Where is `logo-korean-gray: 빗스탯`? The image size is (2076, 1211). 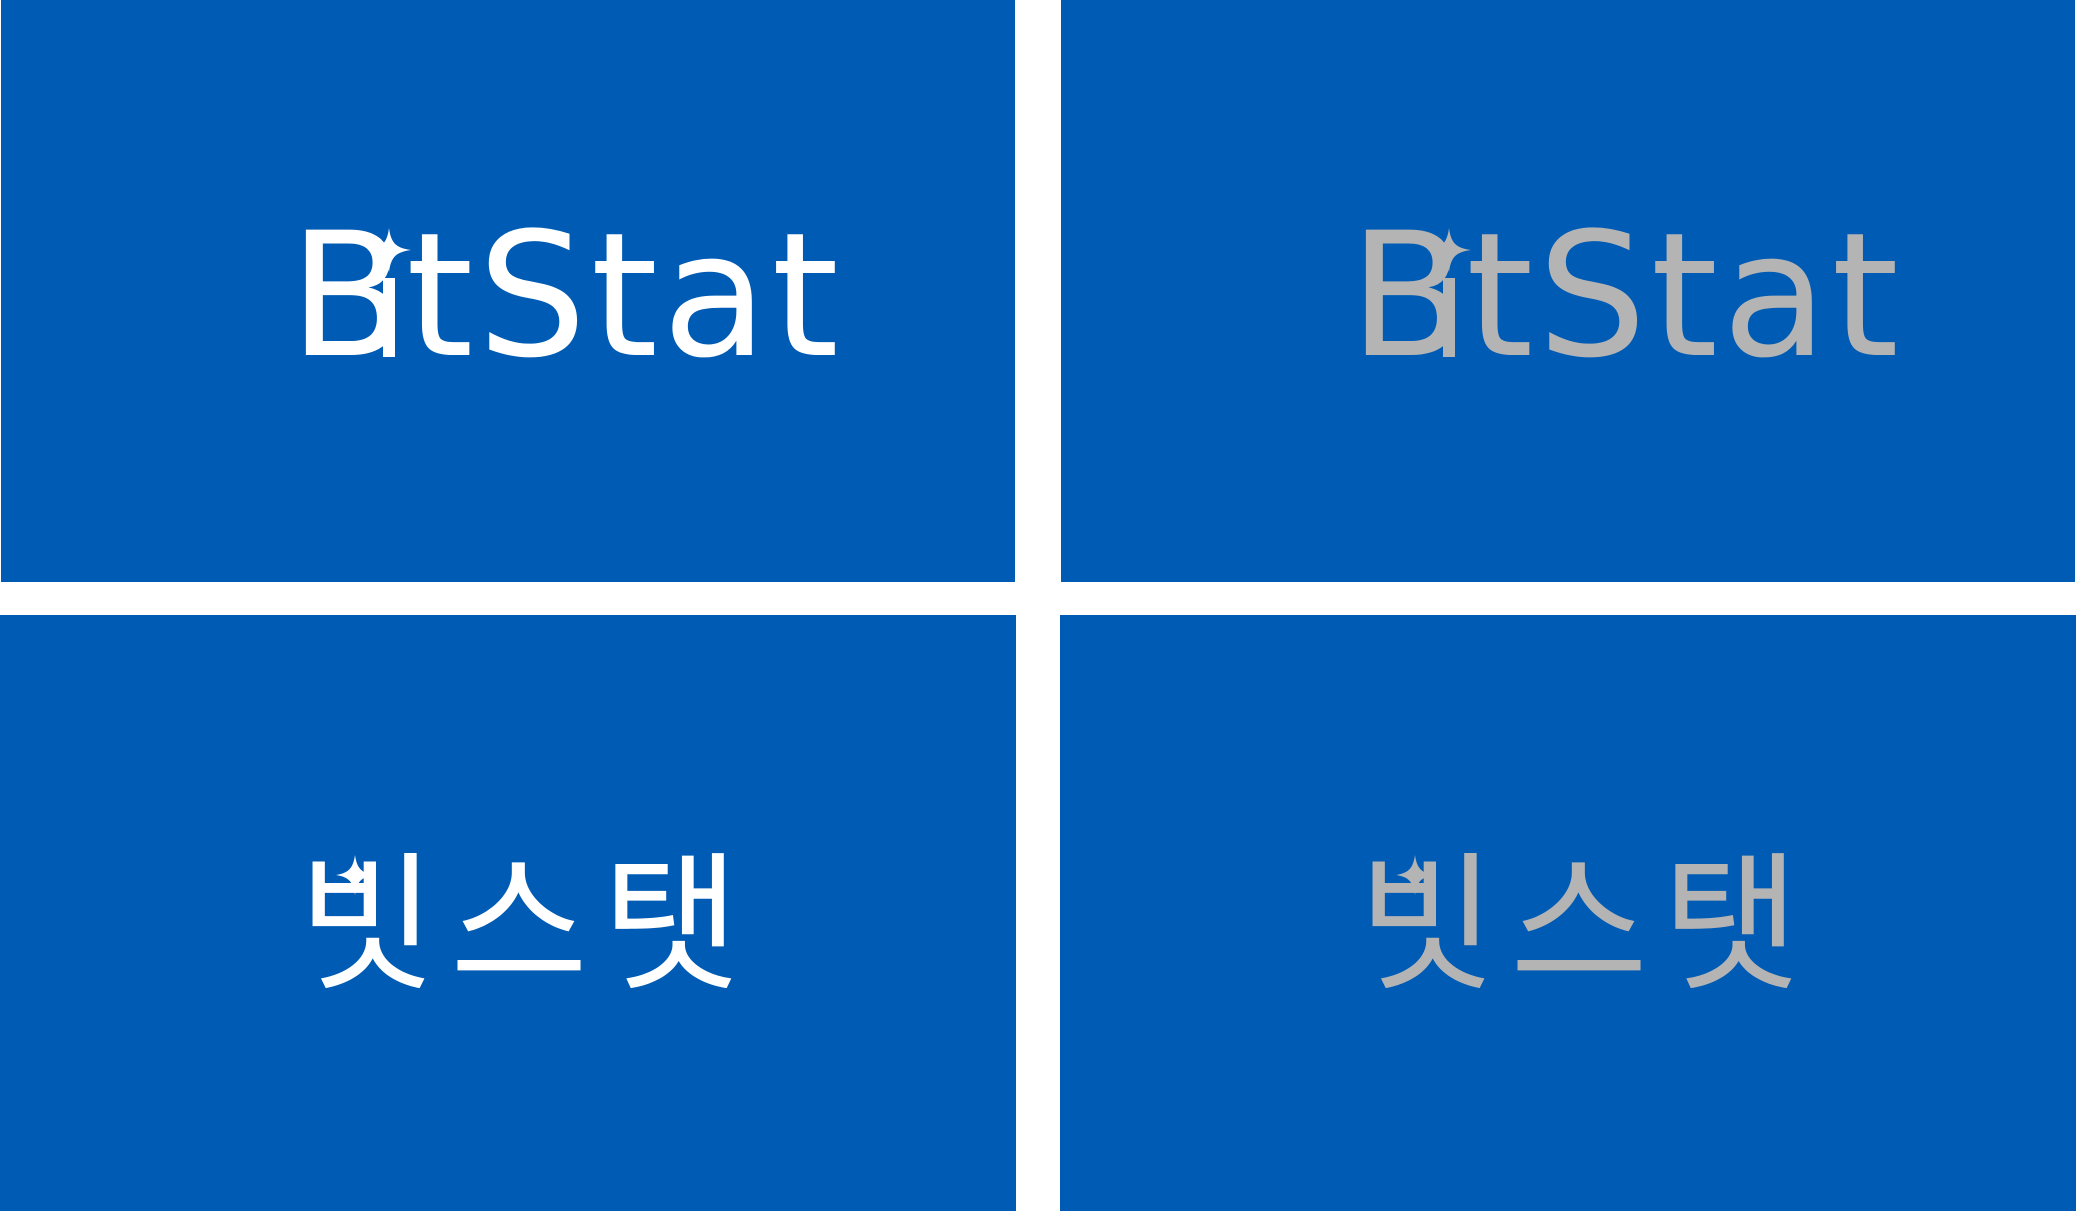
logo-korean-gray: 빗스탯 is located at coordinates (1586, 926).